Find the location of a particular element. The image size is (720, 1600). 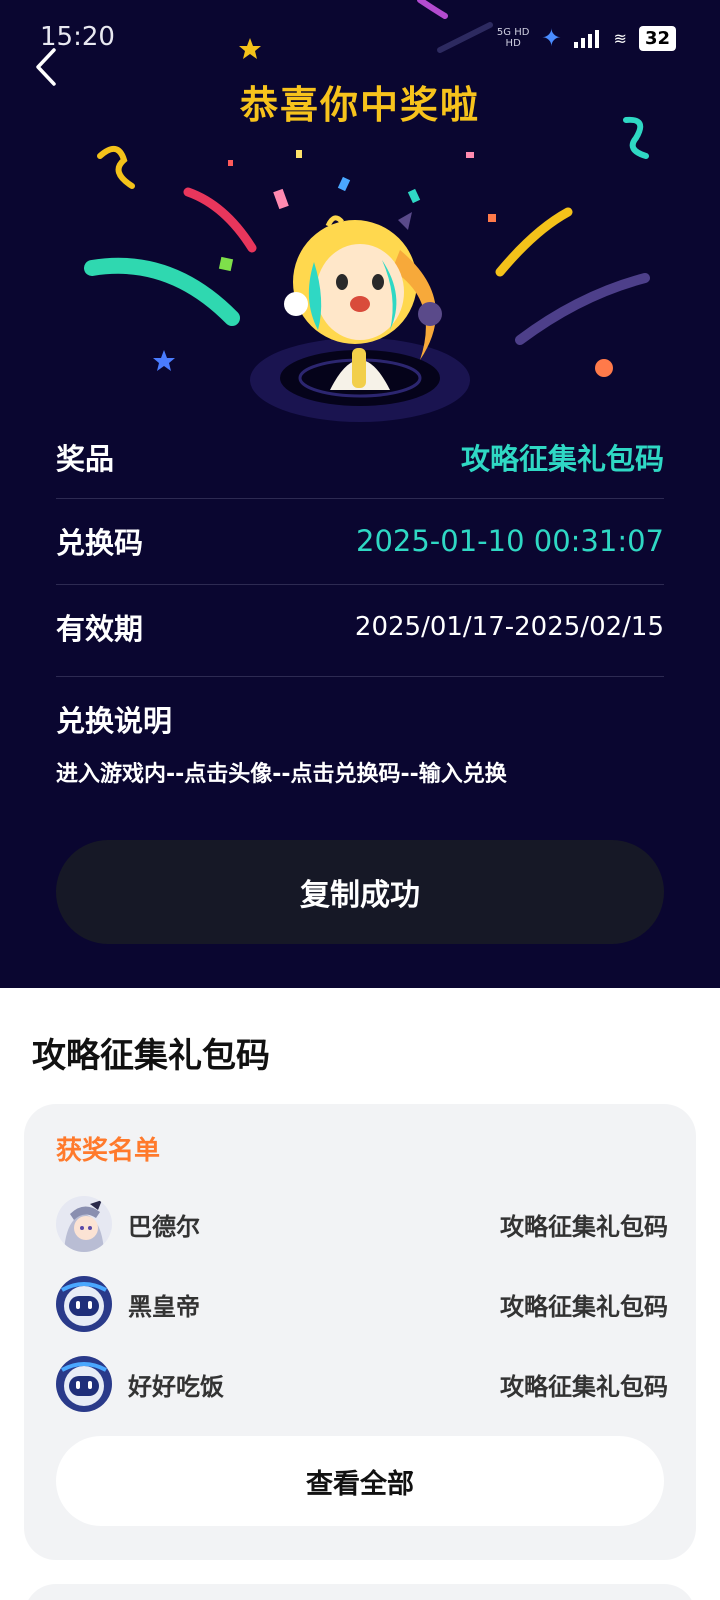

code-row: 兑换码 2025-01-10 00:31:07 is located at coordinates (360, 541).